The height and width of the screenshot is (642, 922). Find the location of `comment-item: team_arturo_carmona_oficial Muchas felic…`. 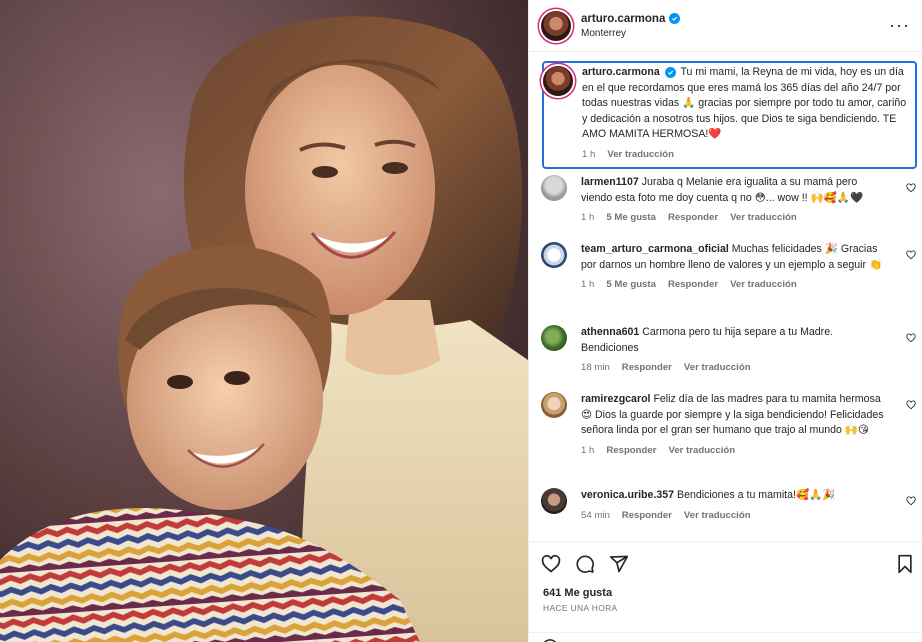

comment-item: team_arturo_carmona_oficial Muchas felic… is located at coordinates (725, 266).